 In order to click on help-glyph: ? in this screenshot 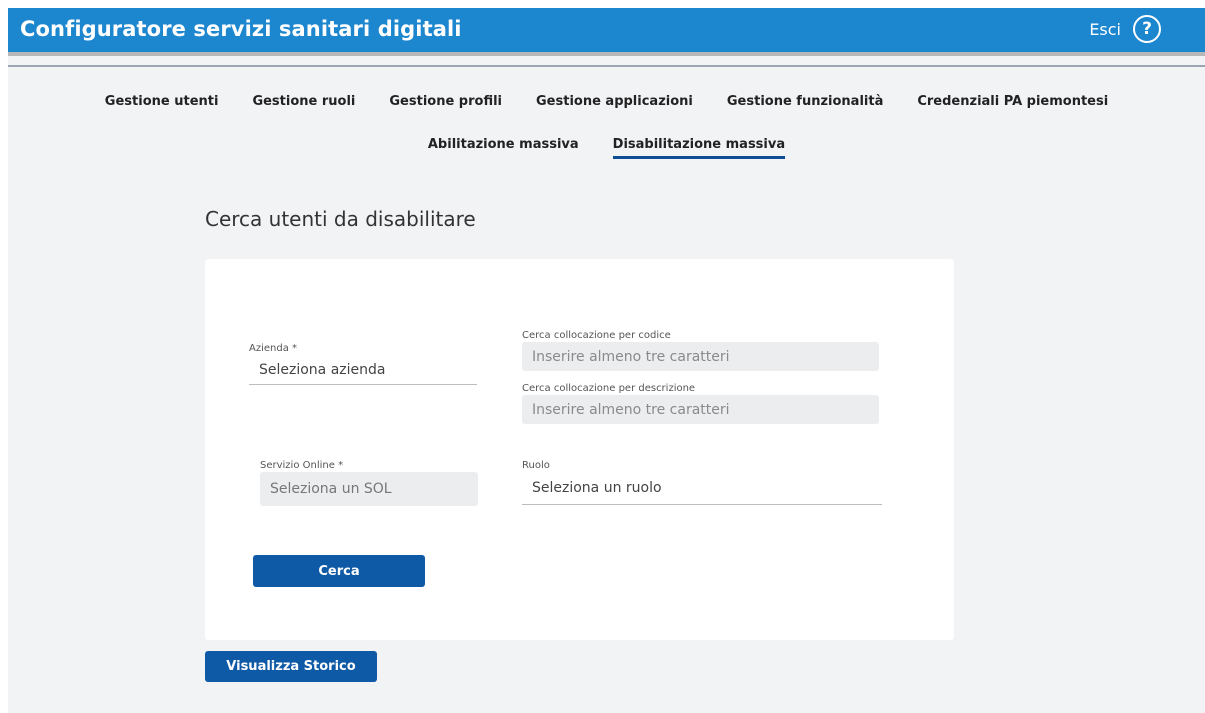, I will do `click(1147, 28)`.